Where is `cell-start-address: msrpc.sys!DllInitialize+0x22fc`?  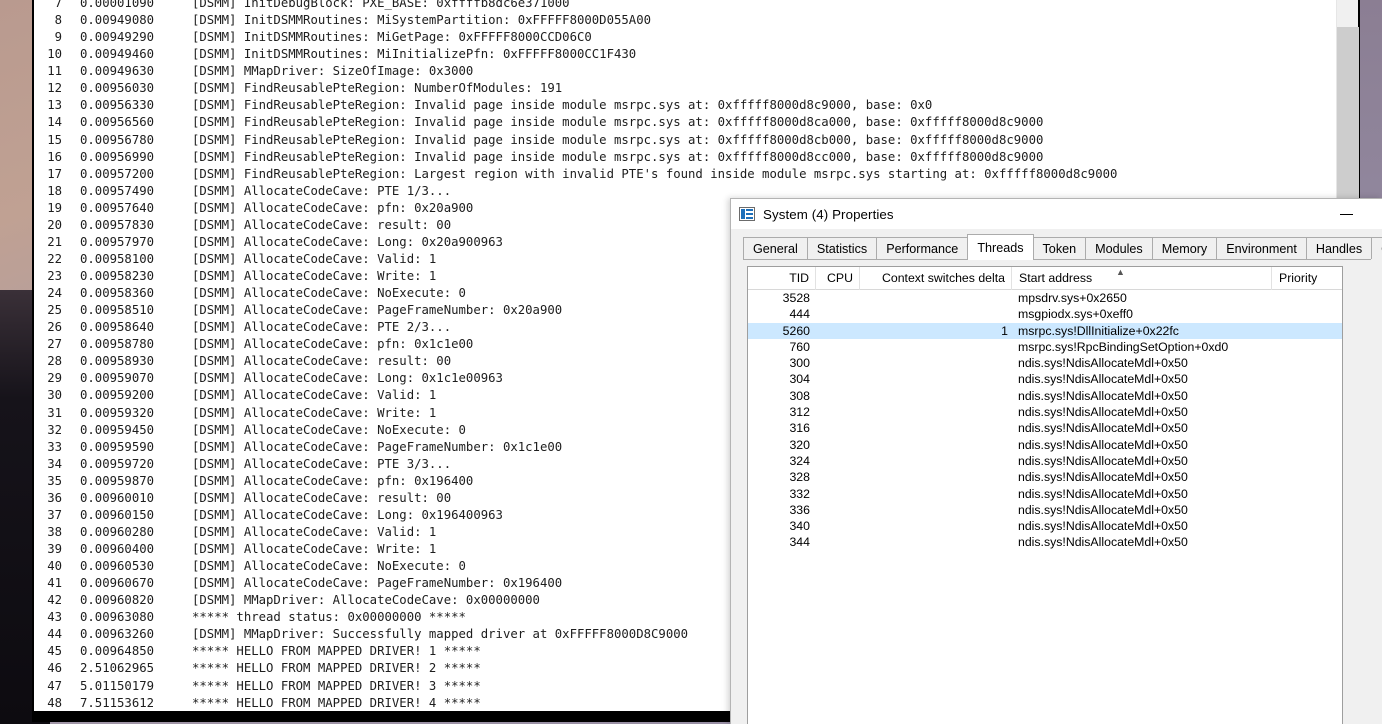
cell-start-address: msrpc.sys!DllInitialize+0x22fc is located at coordinates (1098, 330).